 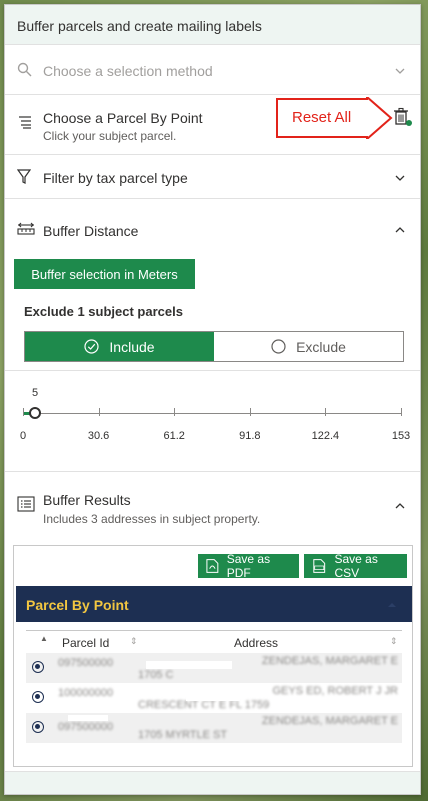 What do you see at coordinates (86, 693) in the screenshot?
I see `parcel-id-cell: 100000000` at bounding box center [86, 693].